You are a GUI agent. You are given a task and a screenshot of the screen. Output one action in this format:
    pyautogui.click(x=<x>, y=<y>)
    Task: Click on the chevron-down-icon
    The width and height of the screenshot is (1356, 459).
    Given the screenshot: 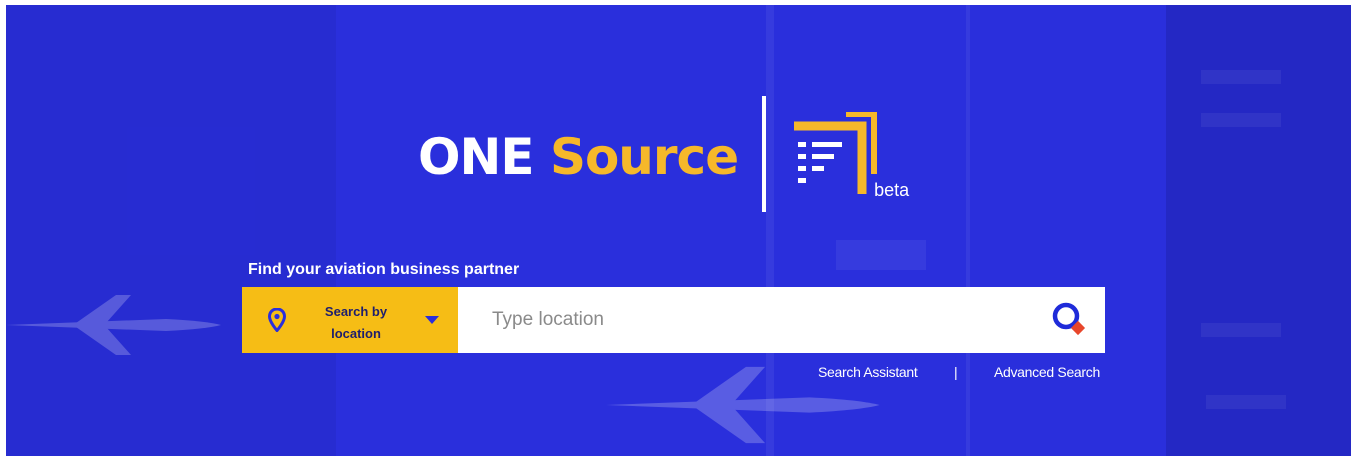 What is the action you would take?
    pyautogui.click(x=432, y=320)
    